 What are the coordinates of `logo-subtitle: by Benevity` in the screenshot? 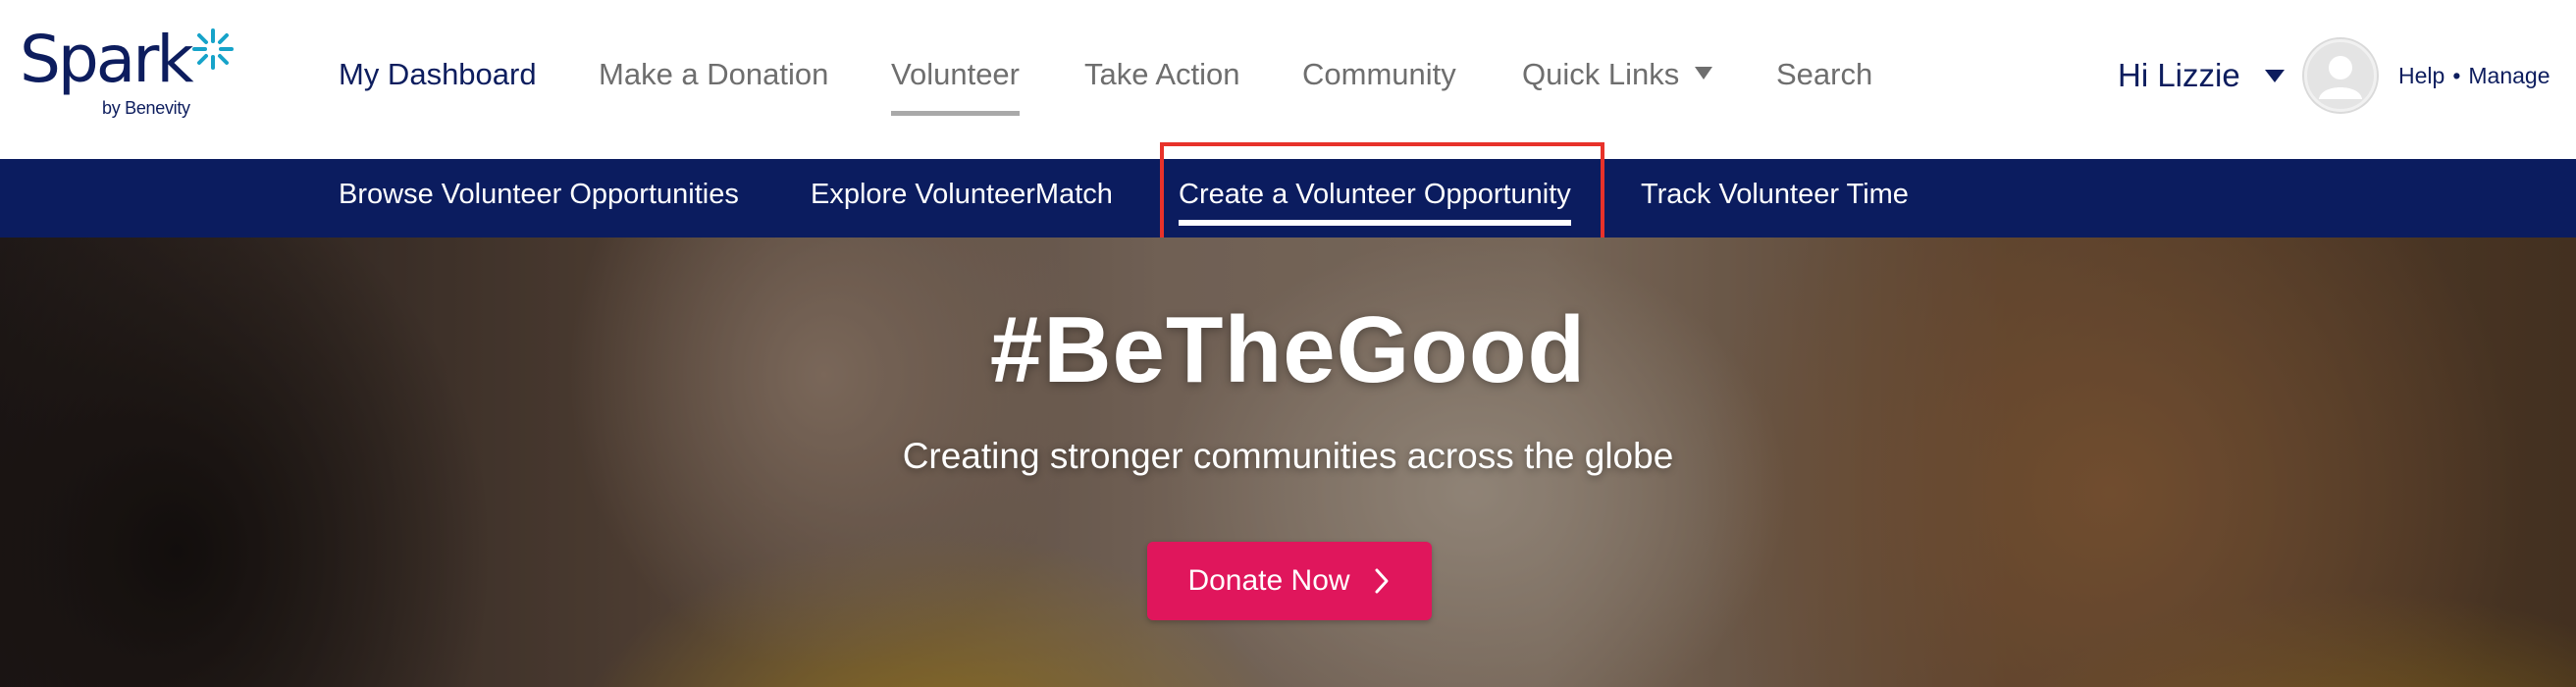 It's located at (146, 108).